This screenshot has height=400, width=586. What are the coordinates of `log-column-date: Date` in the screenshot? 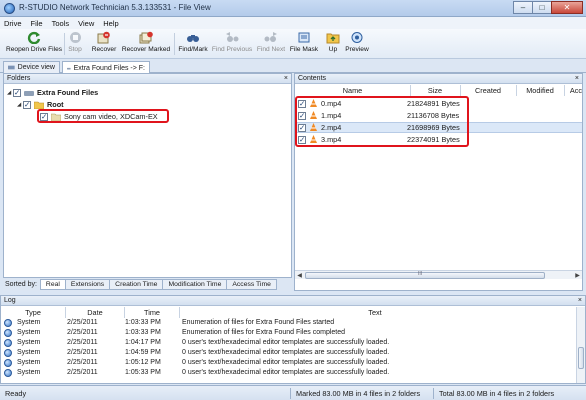 It's located at (95, 312).